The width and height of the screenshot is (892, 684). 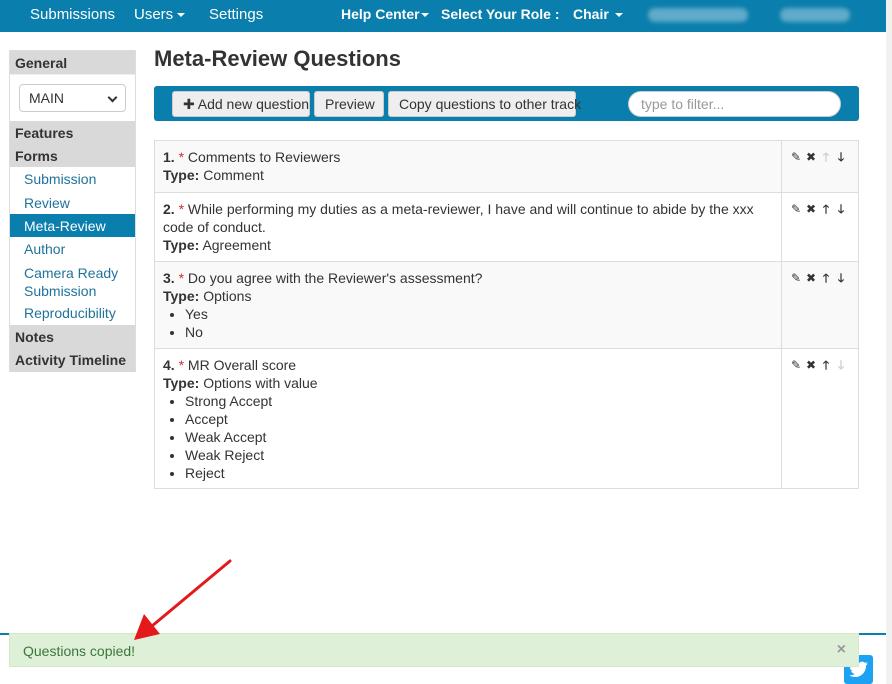 What do you see at coordinates (349, 104) in the screenshot?
I see `preview-button: Preview` at bounding box center [349, 104].